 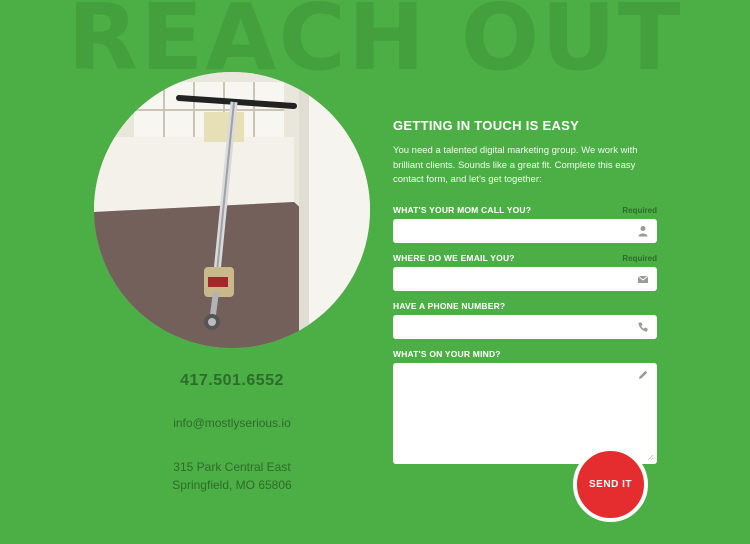 What do you see at coordinates (232, 485) in the screenshot?
I see `address-line-2: Springfield, MO 65806` at bounding box center [232, 485].